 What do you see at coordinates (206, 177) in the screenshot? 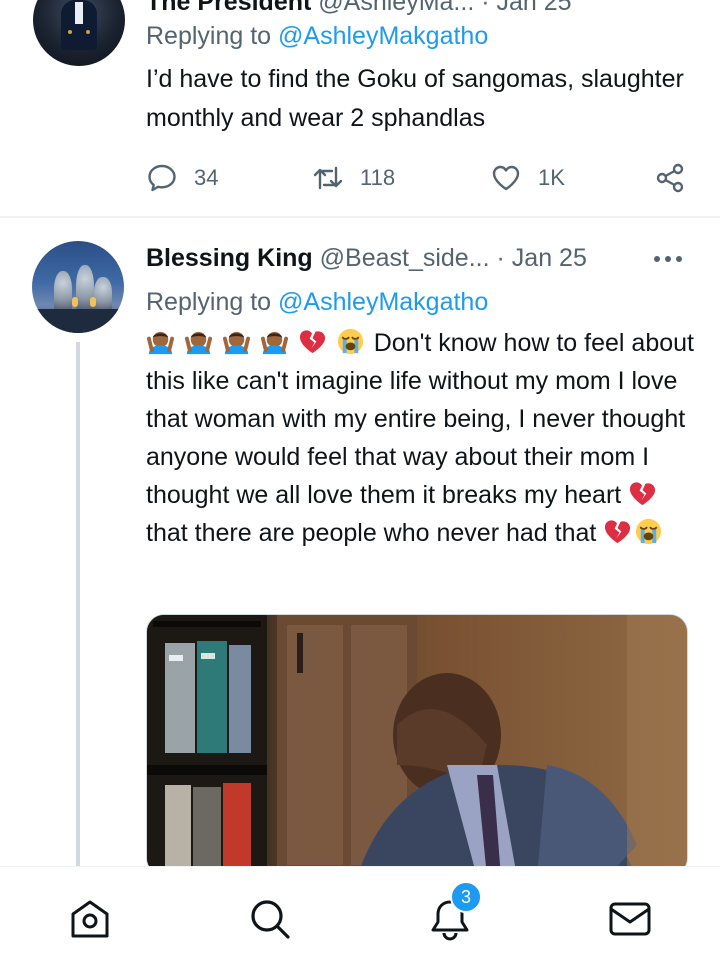
I see `reply-count: 34` at bounding box center [206, 177].